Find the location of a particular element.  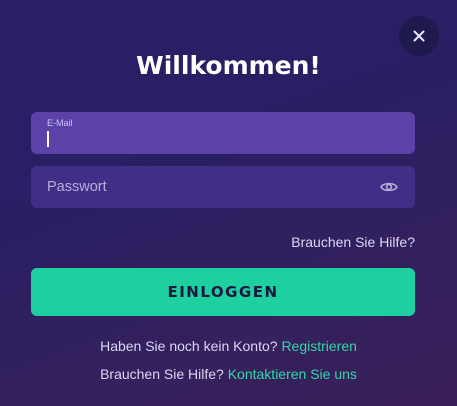

login-button: EINLOGGEN is located at coordinates (223, 292).